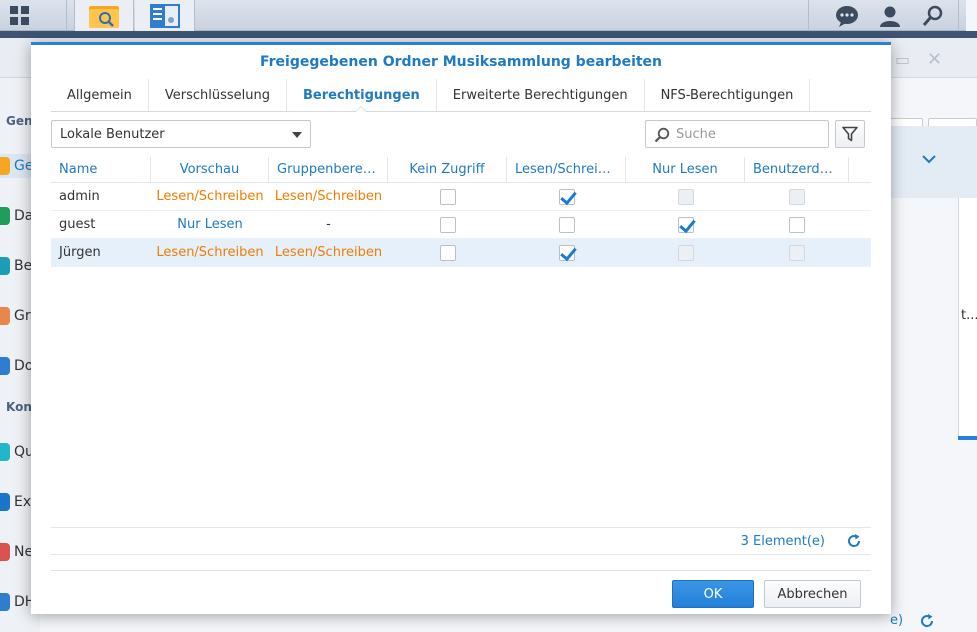  Describe the element at coordinates (19, 407) in the screenshot. I see `sidebar-section-label: Kon` at that location.